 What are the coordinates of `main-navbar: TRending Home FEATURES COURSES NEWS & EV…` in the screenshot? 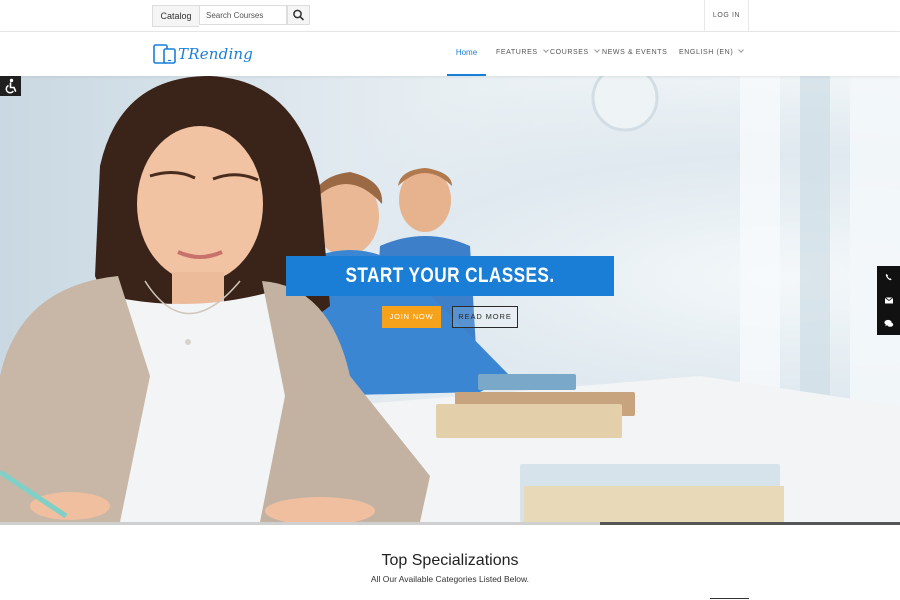 It's located at (450, 54).